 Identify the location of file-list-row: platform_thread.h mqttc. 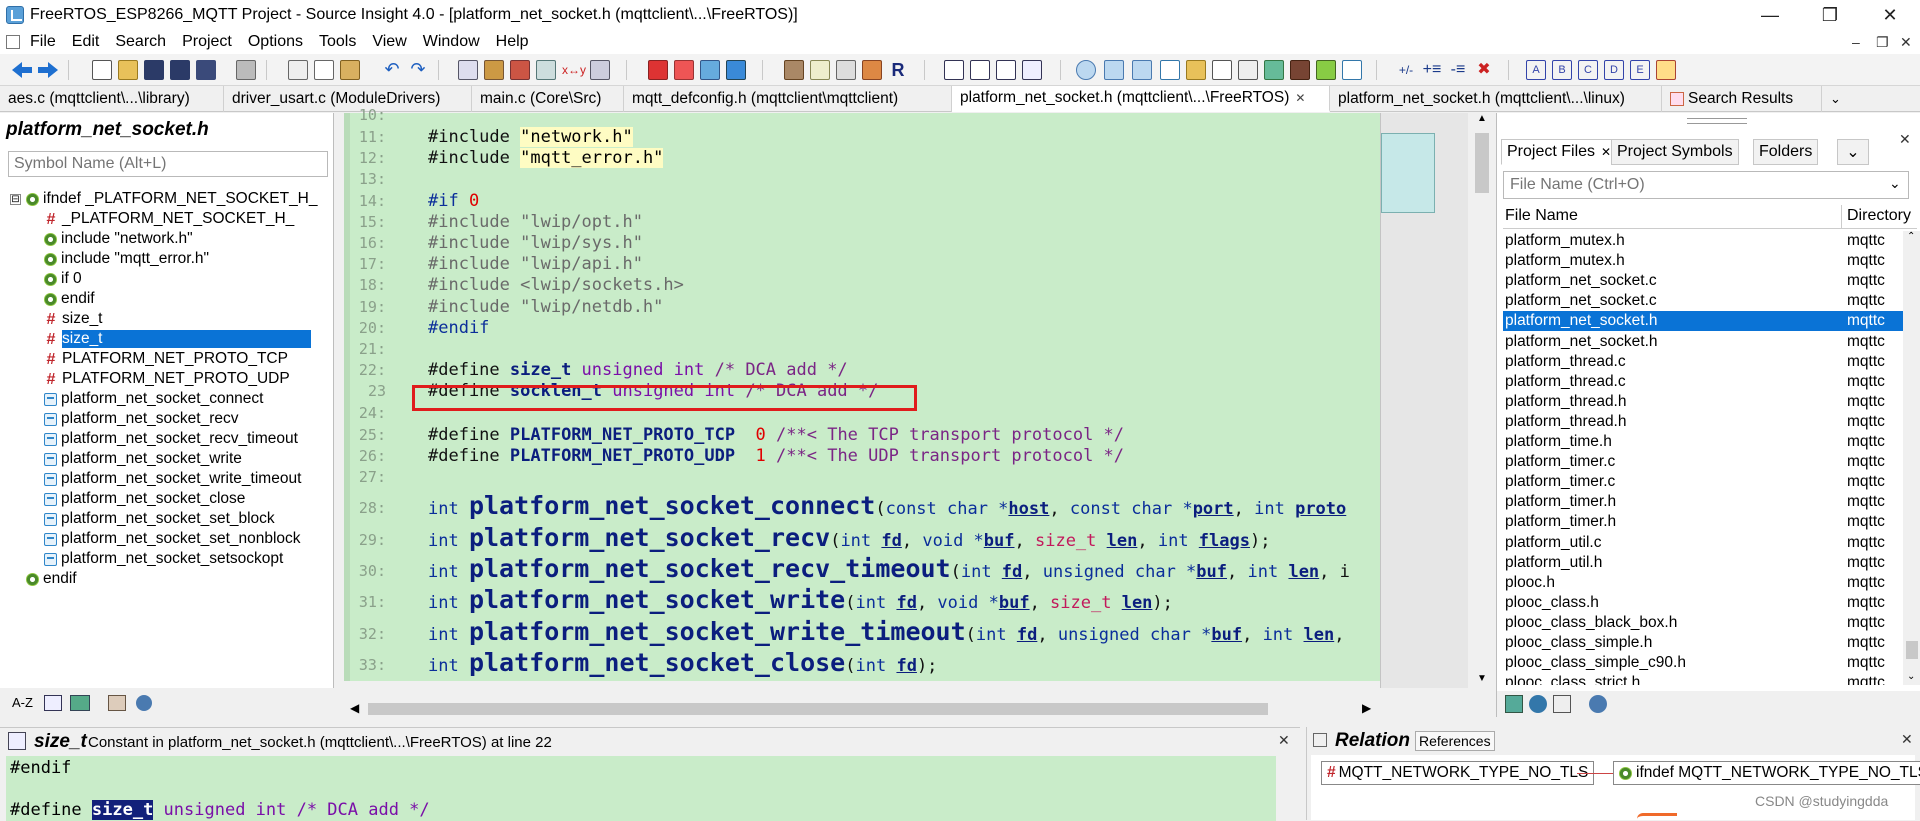
(1703, 422).